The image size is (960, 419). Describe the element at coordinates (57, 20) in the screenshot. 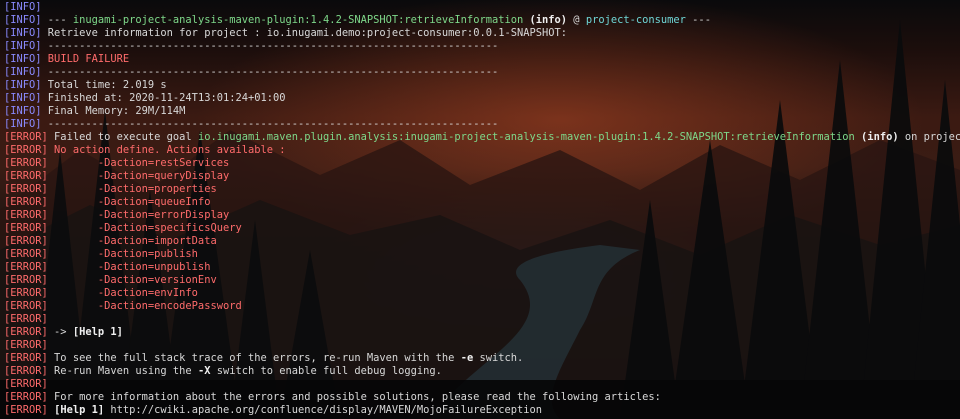

I see `log-text: ---` at that location.